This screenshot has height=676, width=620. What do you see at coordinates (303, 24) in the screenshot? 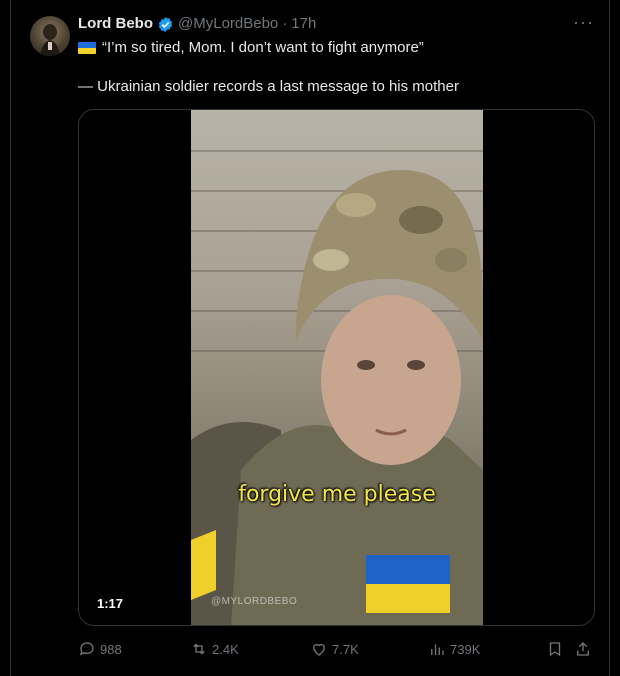
I see `post-time: 17h` at bounding box center [303, 24].